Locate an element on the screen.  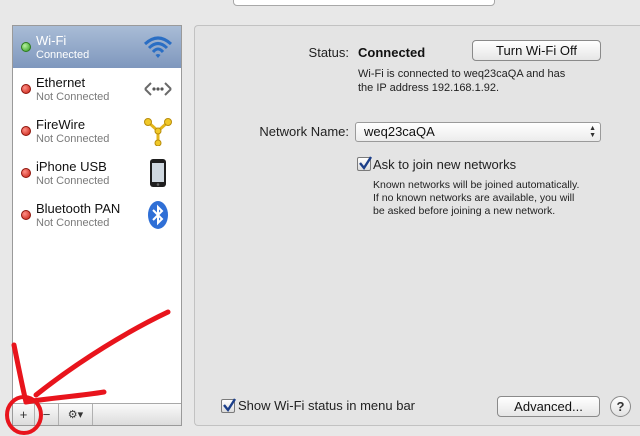
bluetooth-icon is located at coordinates (158, 215).